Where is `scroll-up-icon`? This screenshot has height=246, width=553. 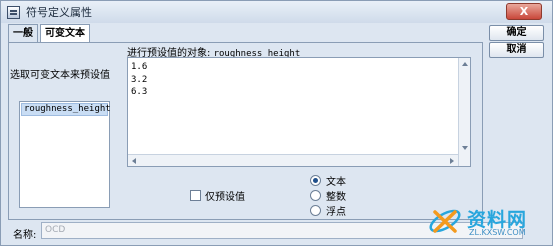 scroll-up-icon is located at coordinates (465, 64).